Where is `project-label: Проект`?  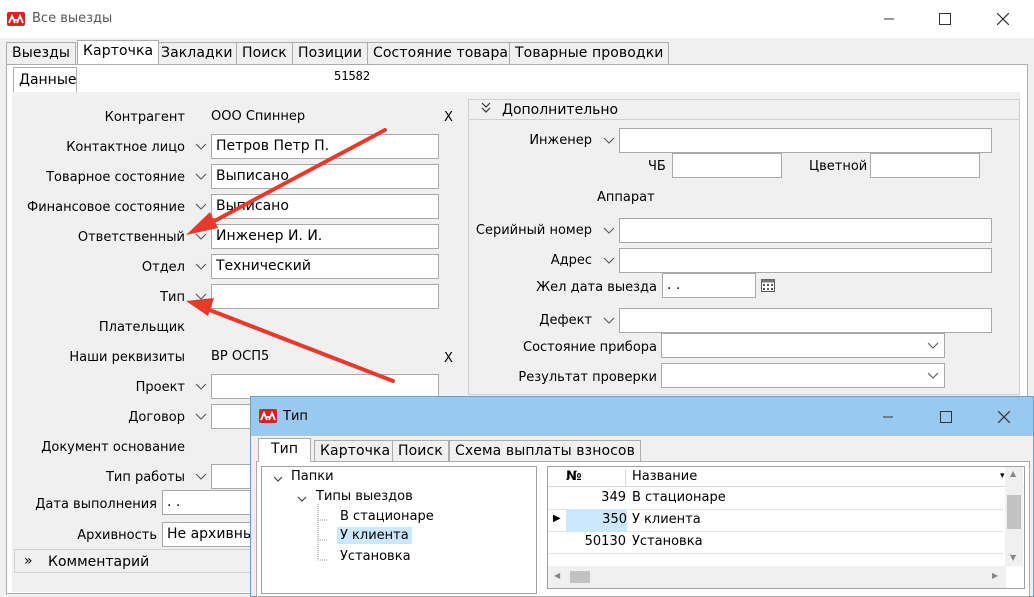
project-label: Проект is located at coordinates (160, 387).